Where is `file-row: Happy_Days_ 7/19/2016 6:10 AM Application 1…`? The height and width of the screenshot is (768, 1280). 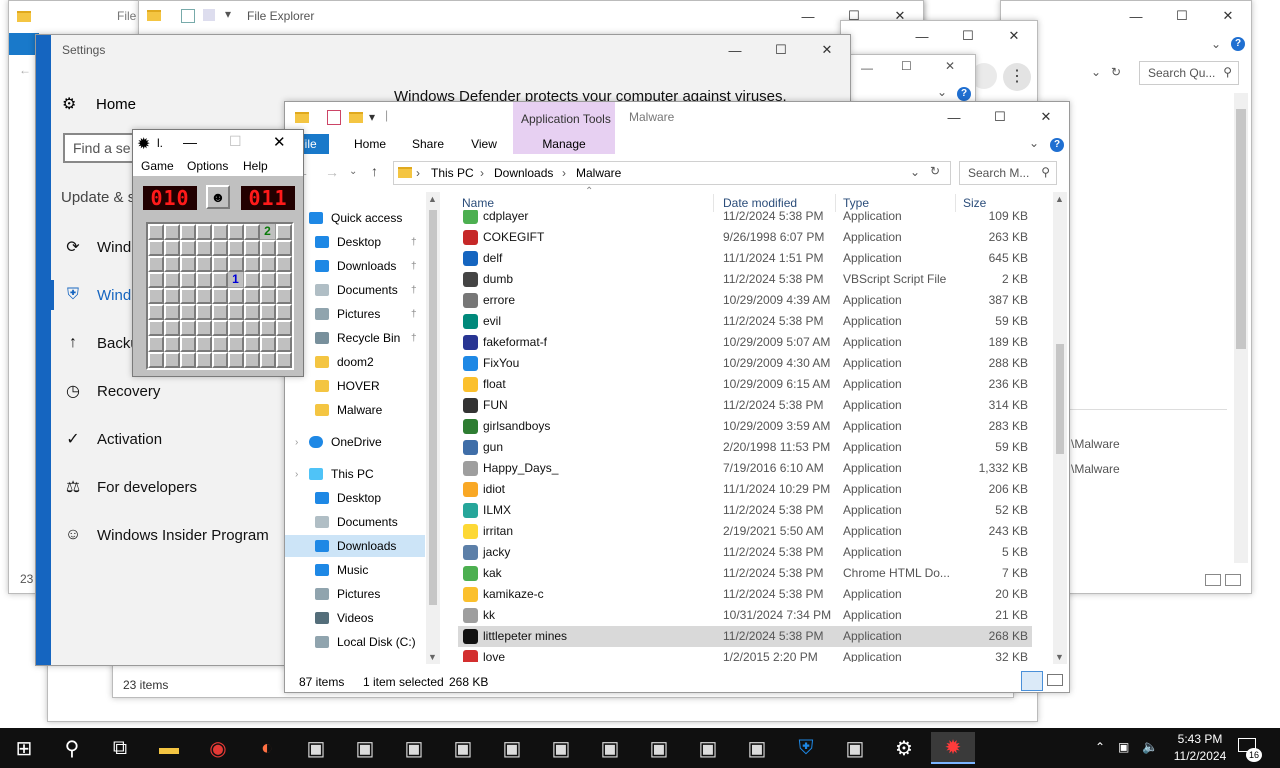 file-row: Happy_Days_ 7/19/2016 6:10 AM Application 1… is located at coordinates (745, 468).